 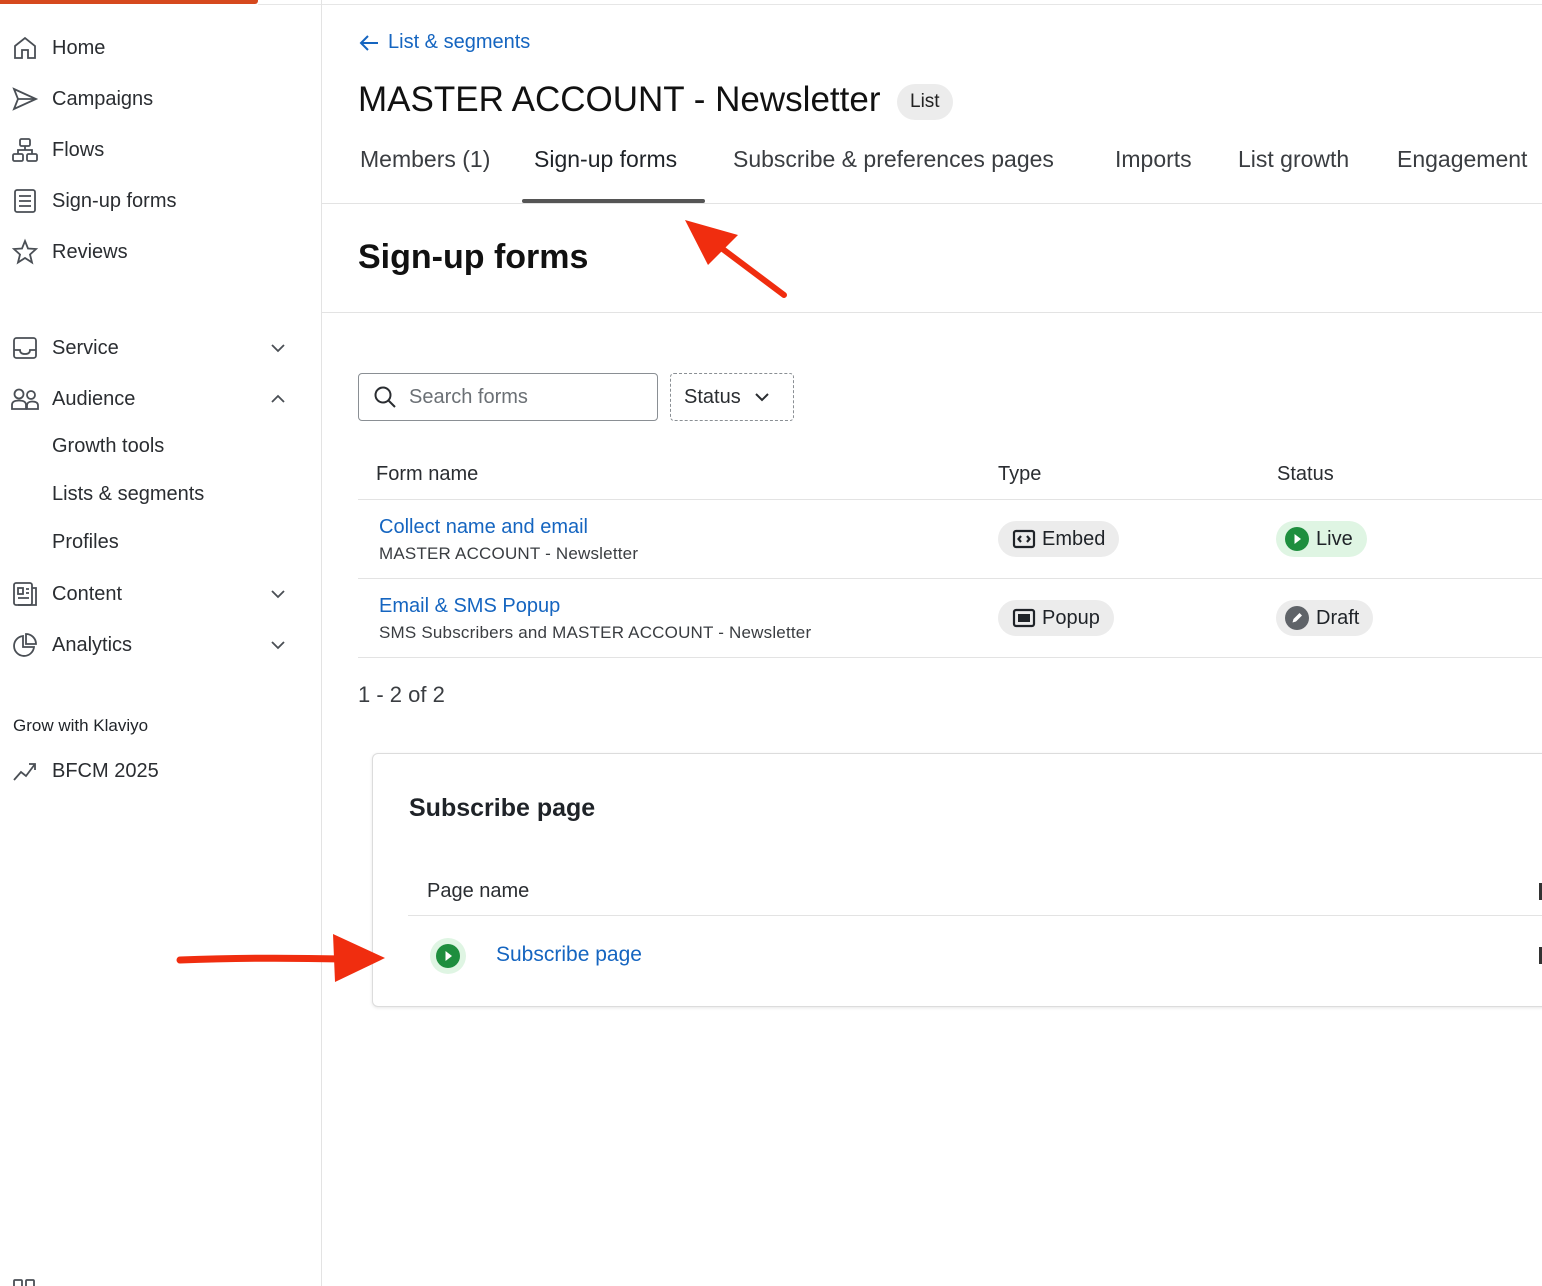 What do you see at coordinates (459, 42) in the screenshot?
I see `back-link-label: List & segments` at bounding box center [459, 42].